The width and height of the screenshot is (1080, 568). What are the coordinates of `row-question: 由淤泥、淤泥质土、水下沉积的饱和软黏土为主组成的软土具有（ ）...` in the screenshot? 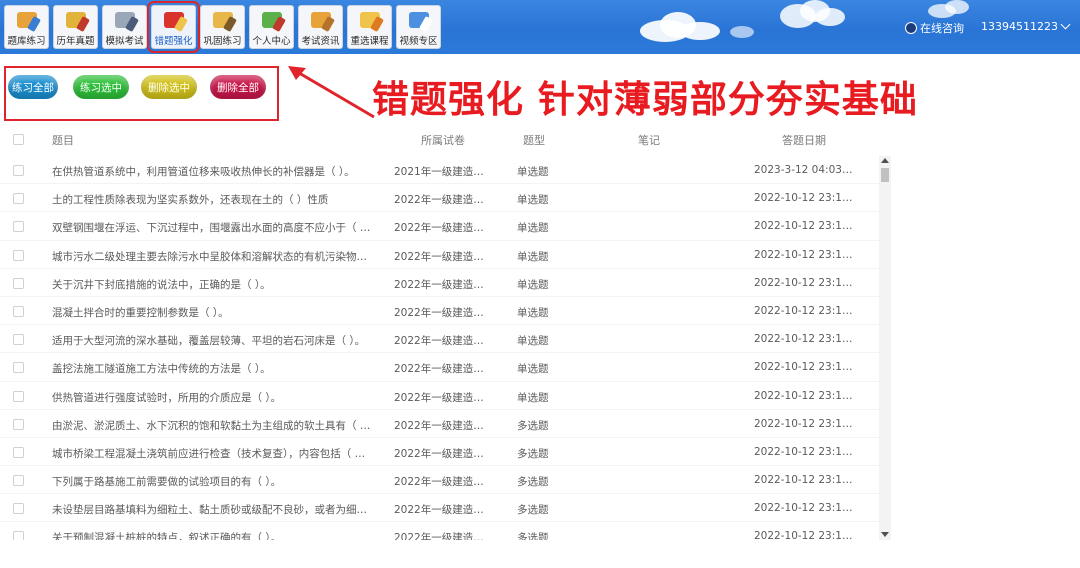 It's located at (213, 425).